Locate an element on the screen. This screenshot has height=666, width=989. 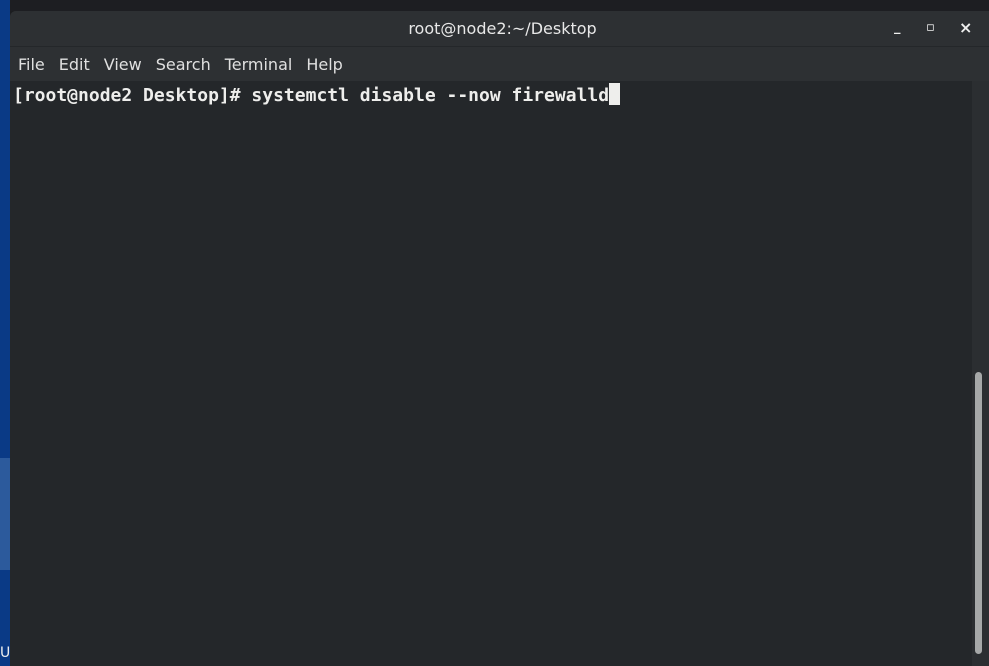
scrollbar is located at coordinates (980, 373).